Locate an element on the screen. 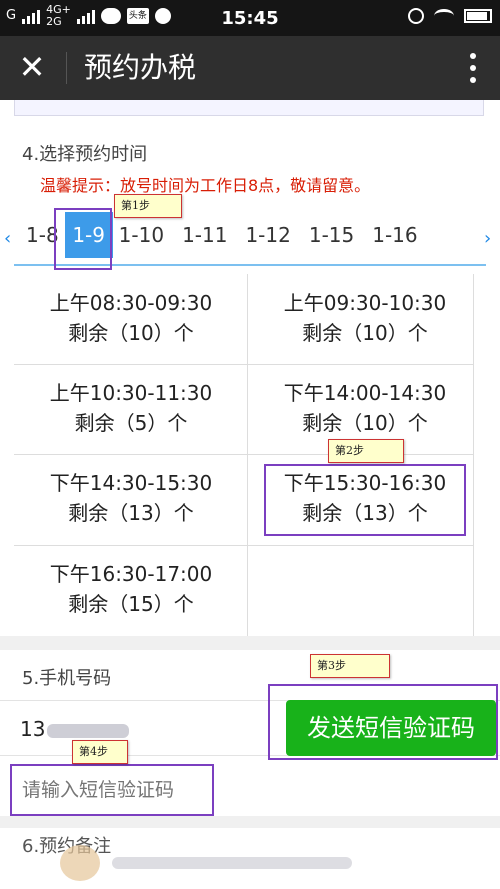  footer-redacted is located at coordinates (210, 863).